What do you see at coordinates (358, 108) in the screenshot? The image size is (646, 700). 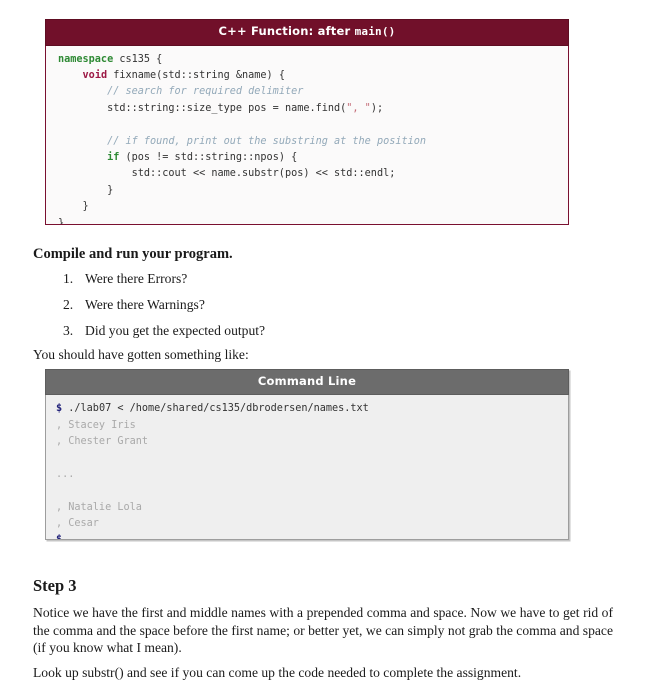 I see `code-token: ", "` at bounding box center [358, 108].